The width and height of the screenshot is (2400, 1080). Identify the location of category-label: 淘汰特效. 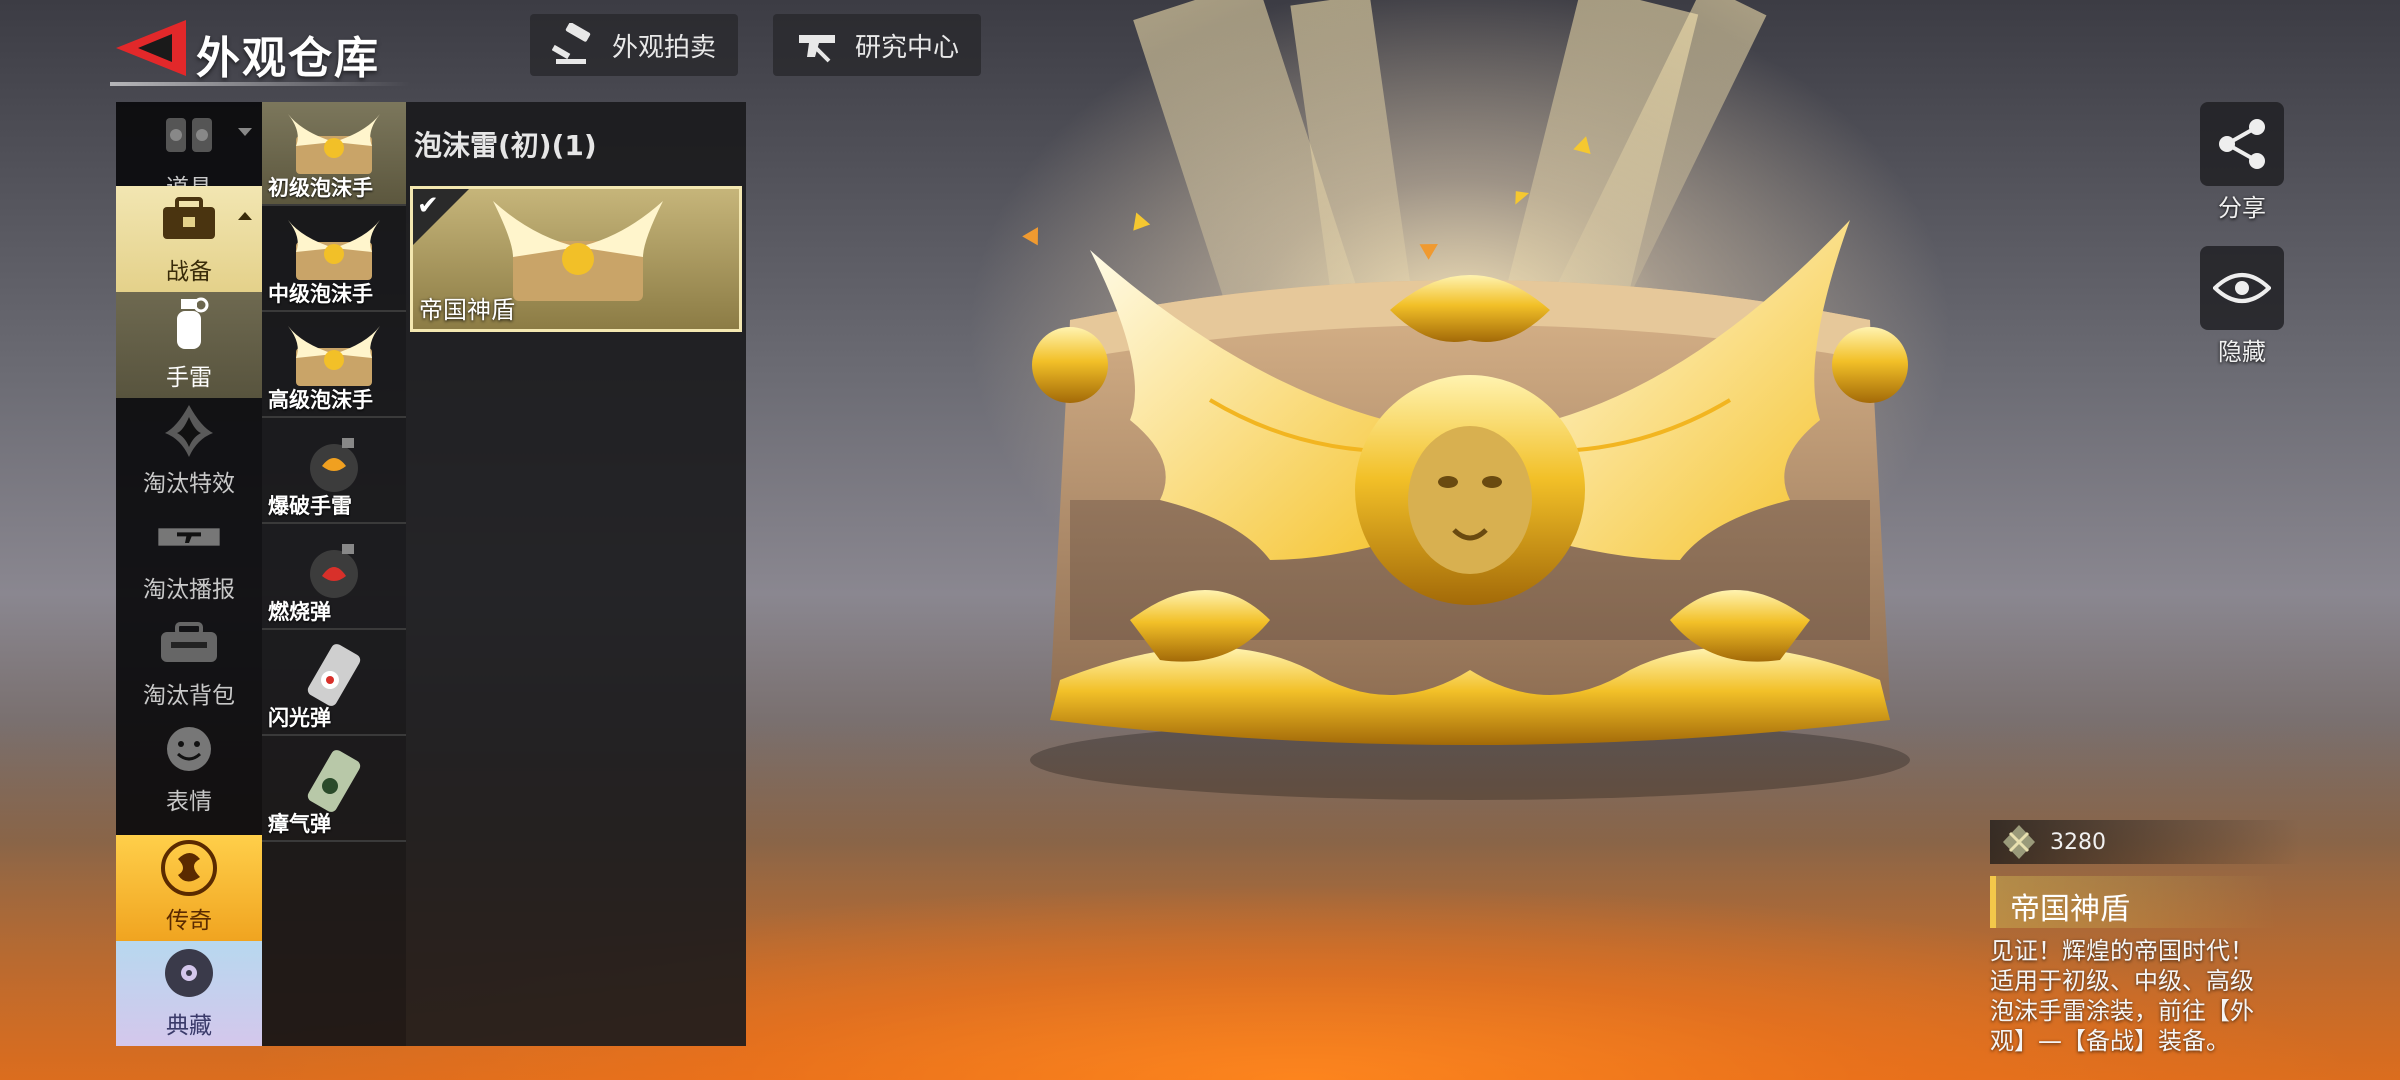
(189, 484).